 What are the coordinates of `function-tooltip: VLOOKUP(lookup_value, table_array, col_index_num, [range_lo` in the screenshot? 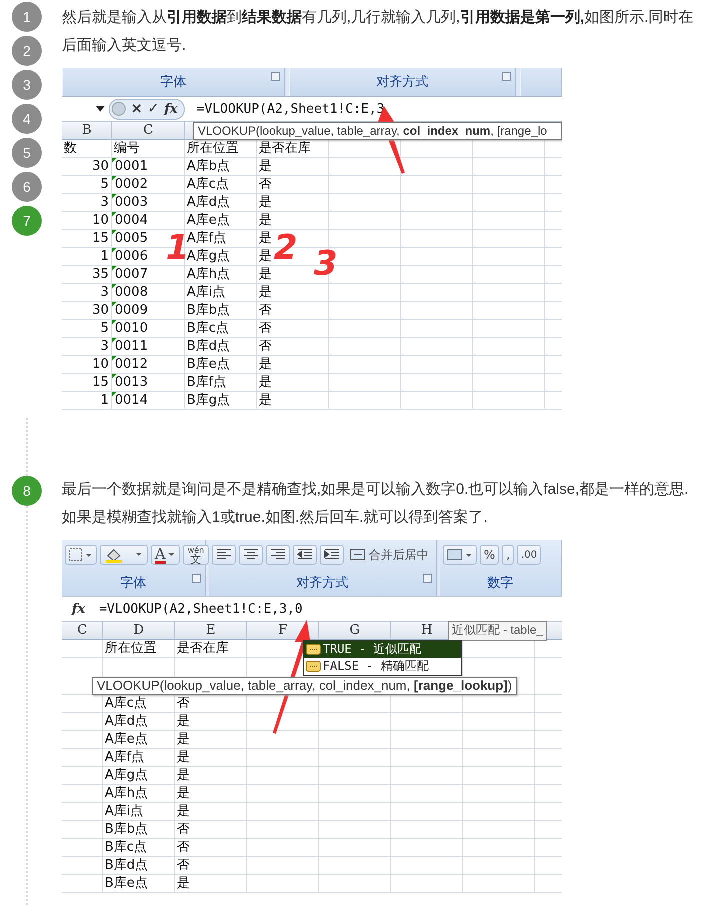 It's located at (377, 131).